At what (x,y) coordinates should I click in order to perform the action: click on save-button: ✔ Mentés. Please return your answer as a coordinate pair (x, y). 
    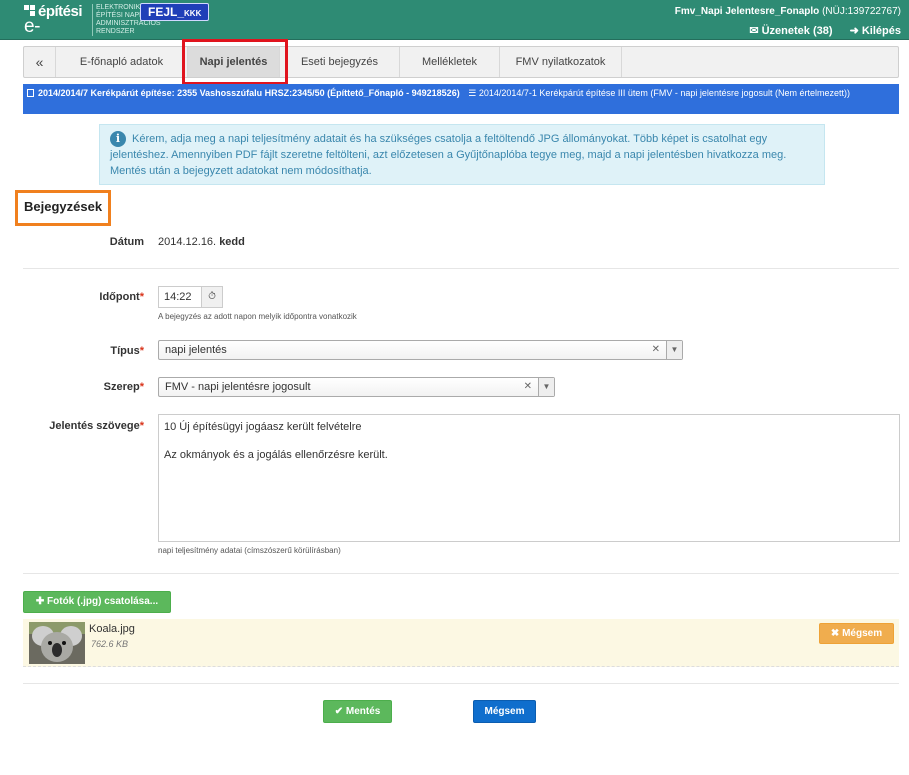
    Looking at the image, I should click on (357, 711).